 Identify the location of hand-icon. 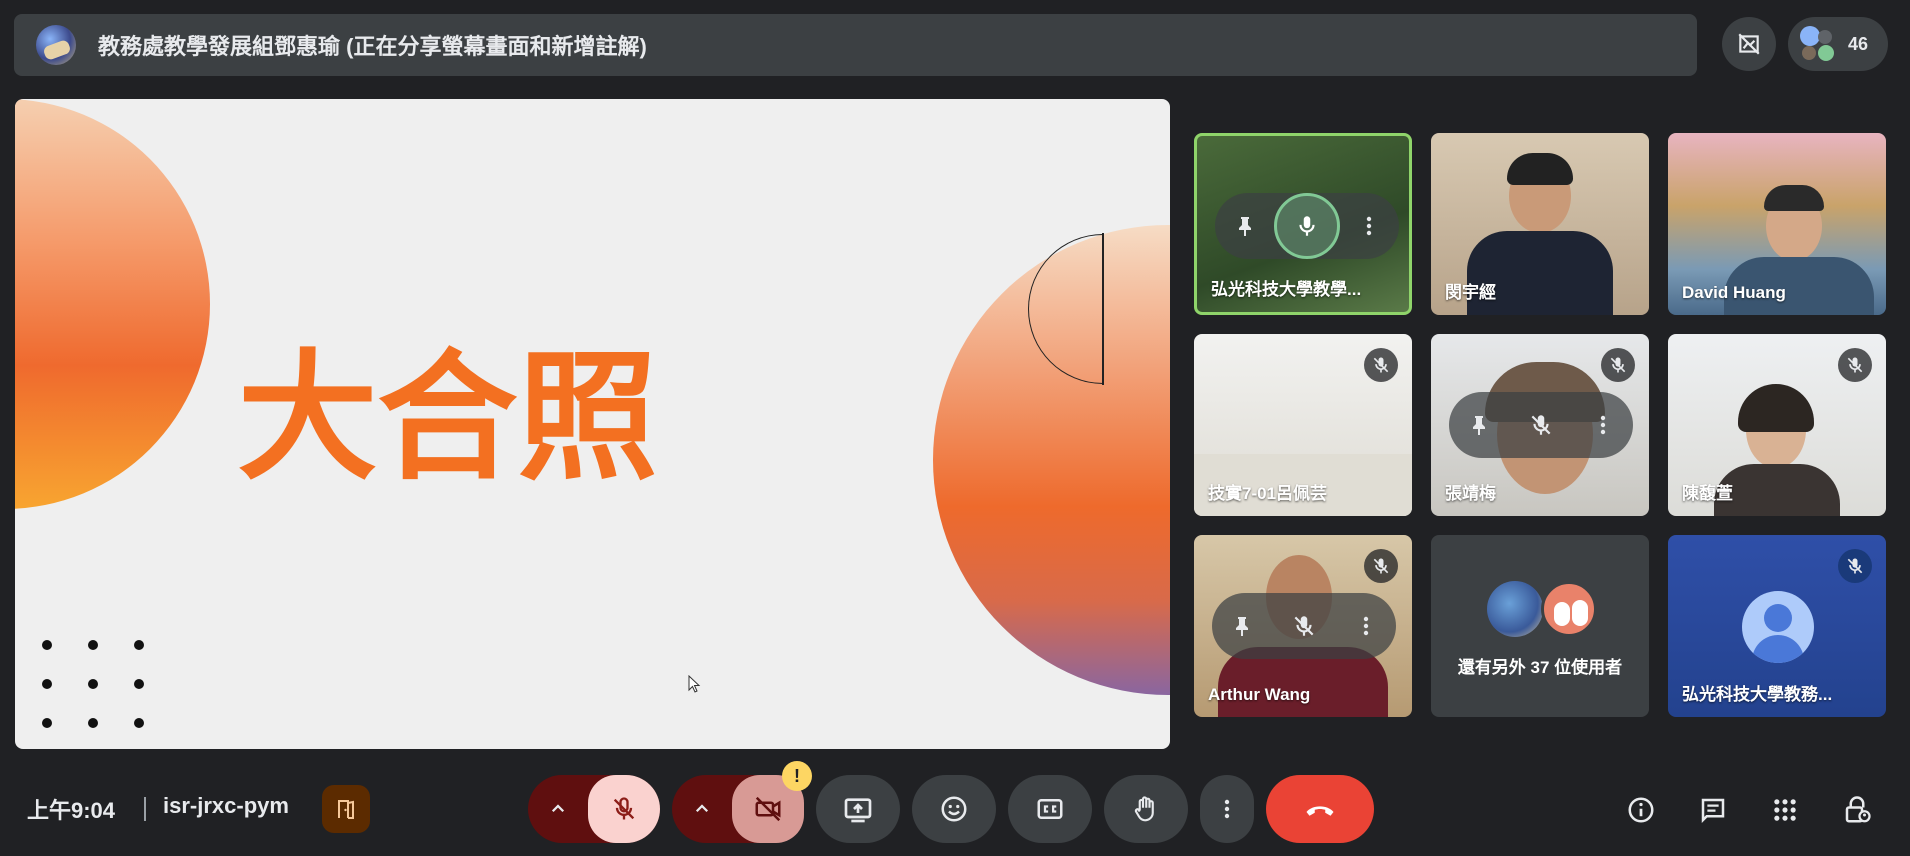
(1144, 809).